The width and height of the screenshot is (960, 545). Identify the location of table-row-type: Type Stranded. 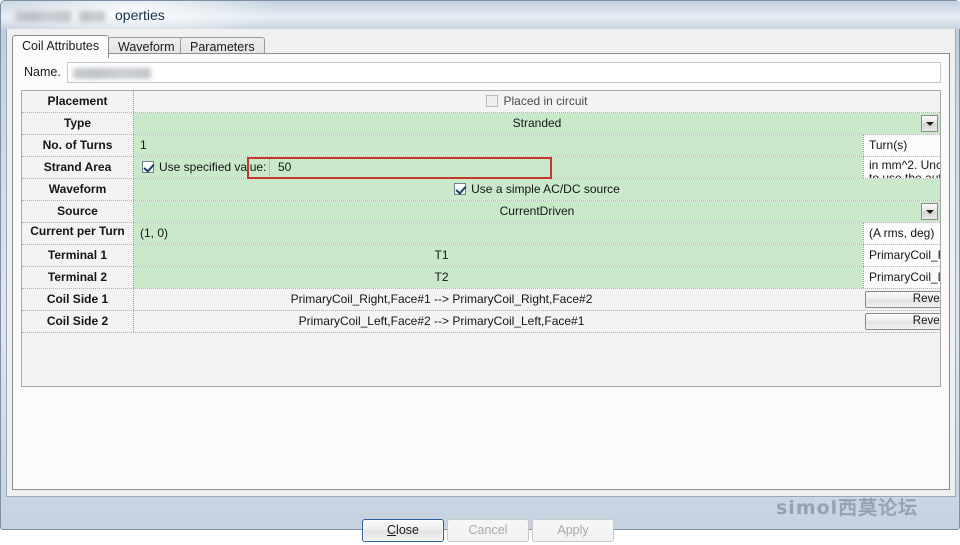
(481, 124).